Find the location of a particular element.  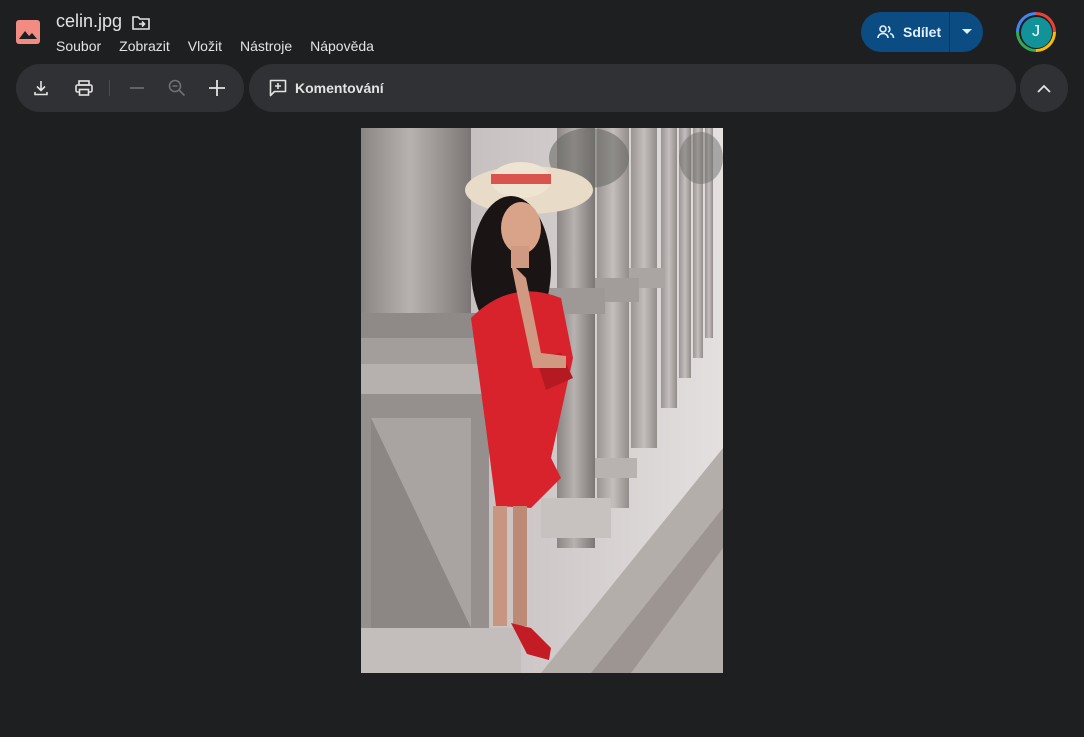

menu-file: Soubor is located at coordinates (78, 46).